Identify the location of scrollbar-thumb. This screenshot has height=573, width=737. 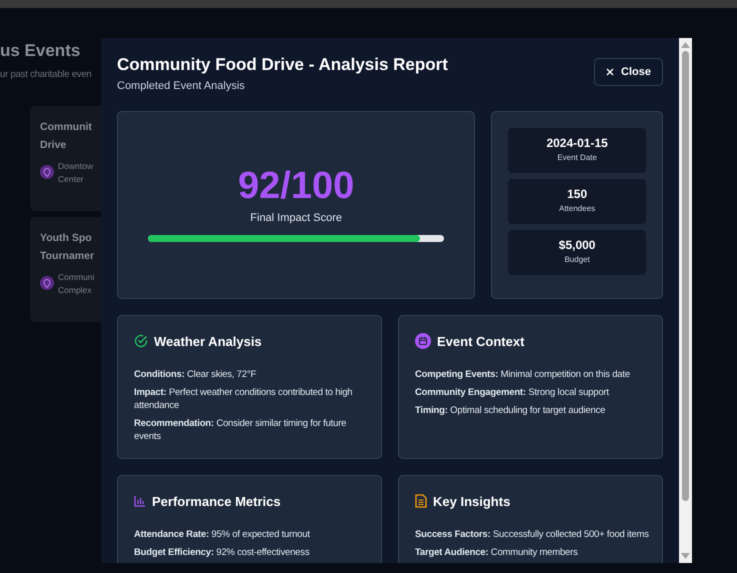
(685, 276).